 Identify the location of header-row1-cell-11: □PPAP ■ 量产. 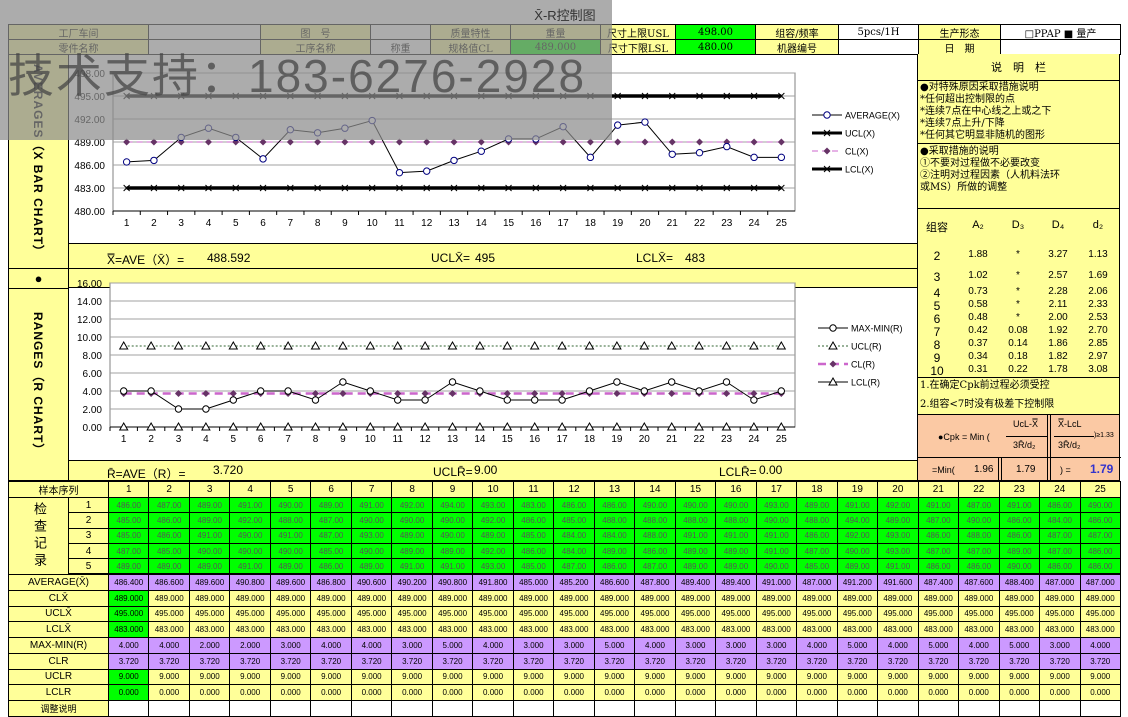
(1060, 32).